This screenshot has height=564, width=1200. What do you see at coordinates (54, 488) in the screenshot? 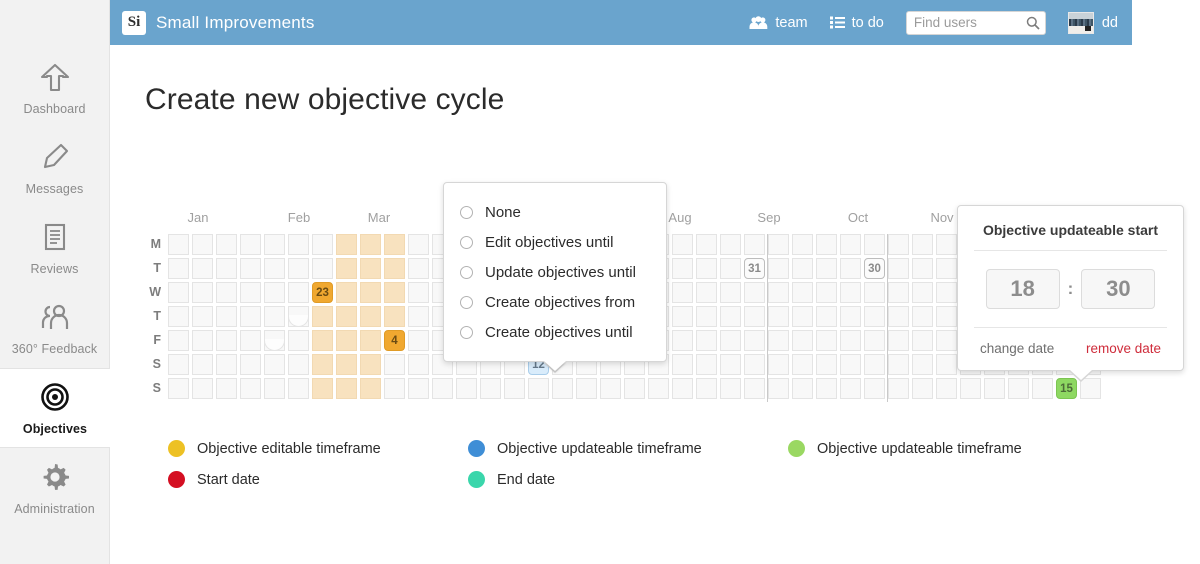
I see `sidebar-item-administration: Administration` at bounding box center [54, 488].